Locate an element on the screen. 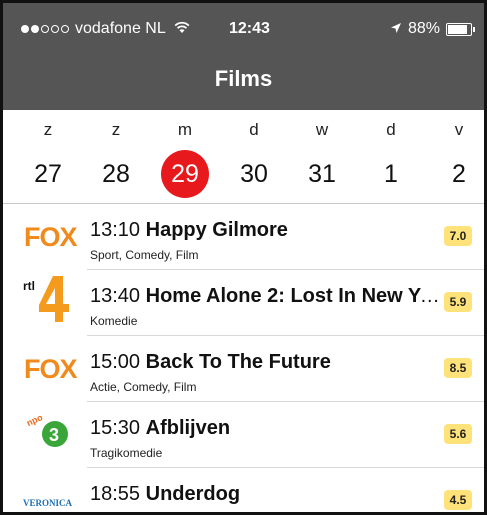 This screenshot has height=515, width=487. rating-badge: 5.9 is located at coordinates (458, 302).